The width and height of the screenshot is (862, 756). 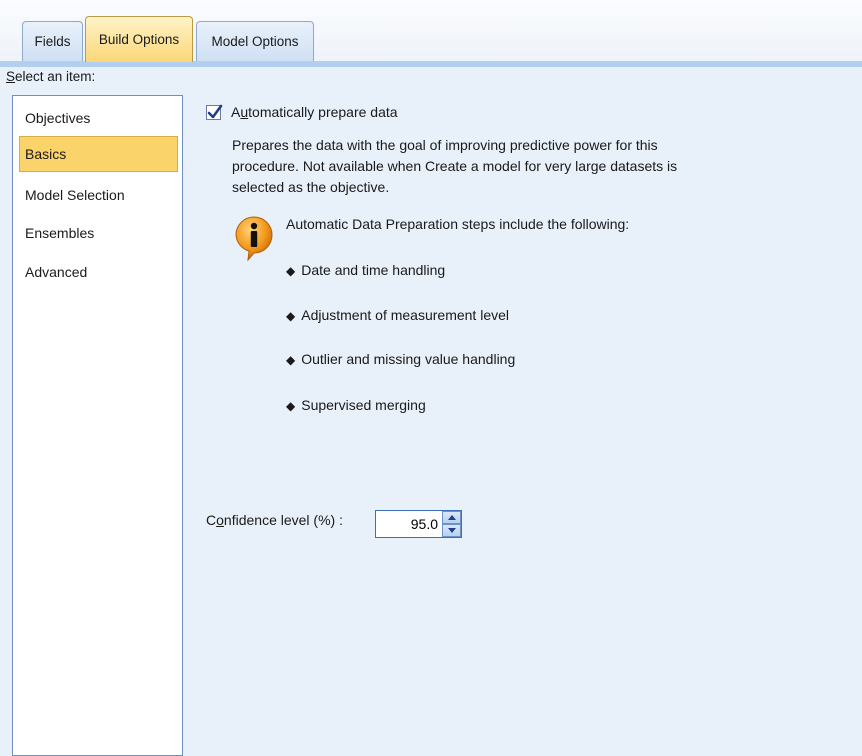 I want to click on tab-model-options: Model Options, so click(x=255, y=41).